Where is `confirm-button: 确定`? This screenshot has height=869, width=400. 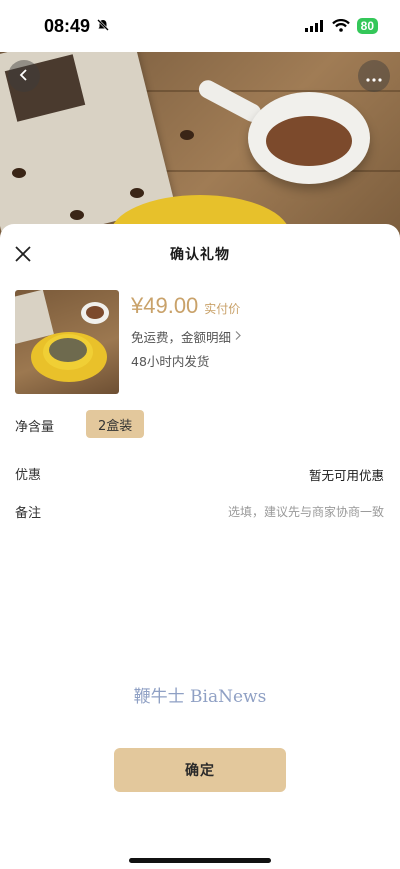 confirm-button: 确定 is located at coordinates (200, 770).